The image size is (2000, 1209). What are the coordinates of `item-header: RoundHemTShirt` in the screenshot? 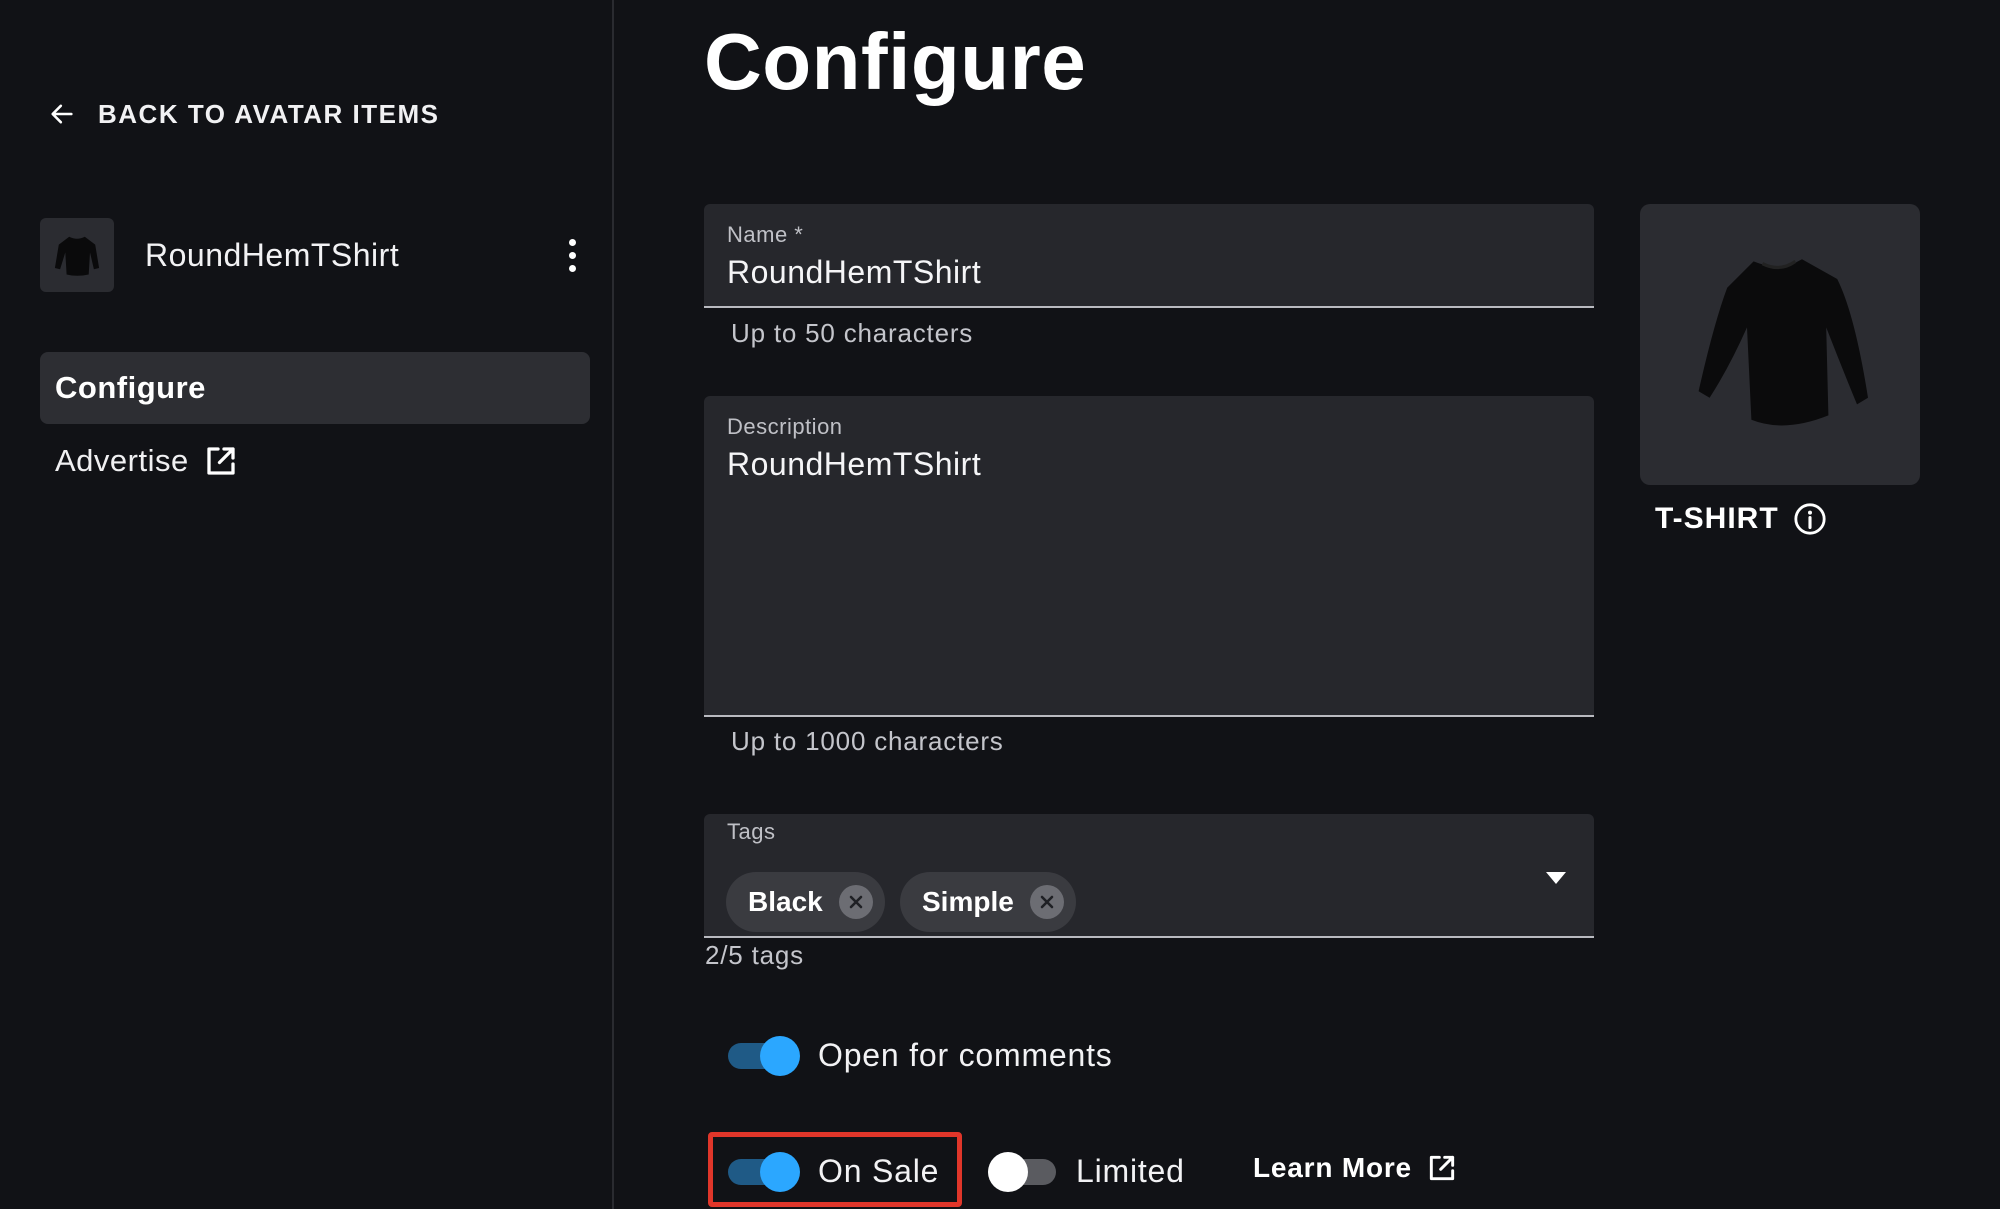 It's located at (316, 255).